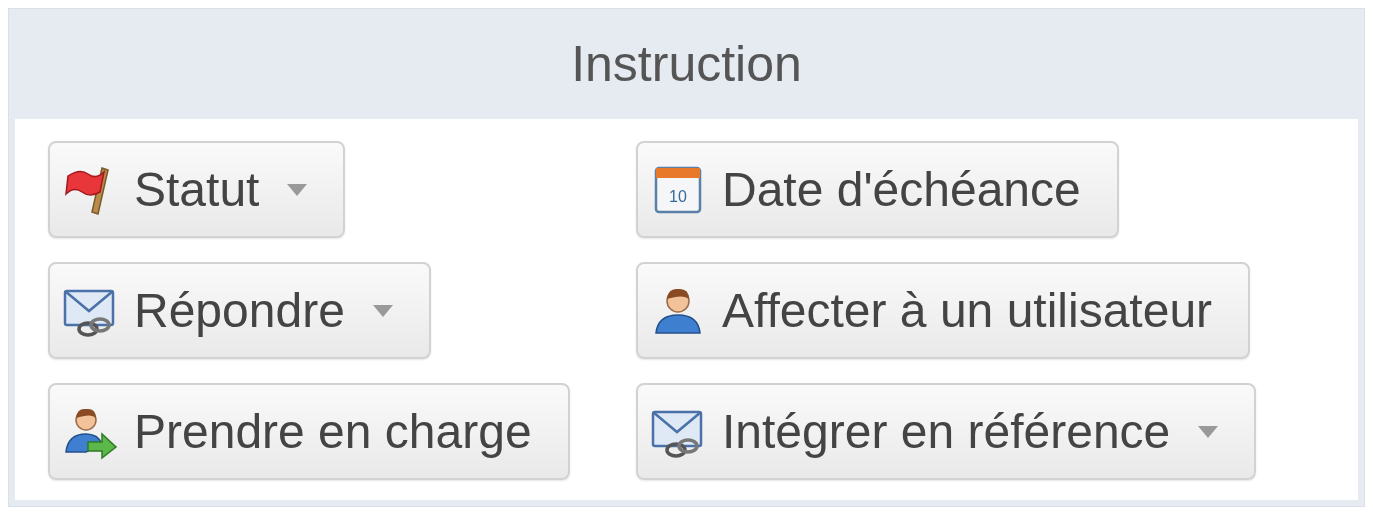 Image resolution: width=1373 pixels, height=516 pixels. I want to click on panel-title: Instruction, so click(686, 64).